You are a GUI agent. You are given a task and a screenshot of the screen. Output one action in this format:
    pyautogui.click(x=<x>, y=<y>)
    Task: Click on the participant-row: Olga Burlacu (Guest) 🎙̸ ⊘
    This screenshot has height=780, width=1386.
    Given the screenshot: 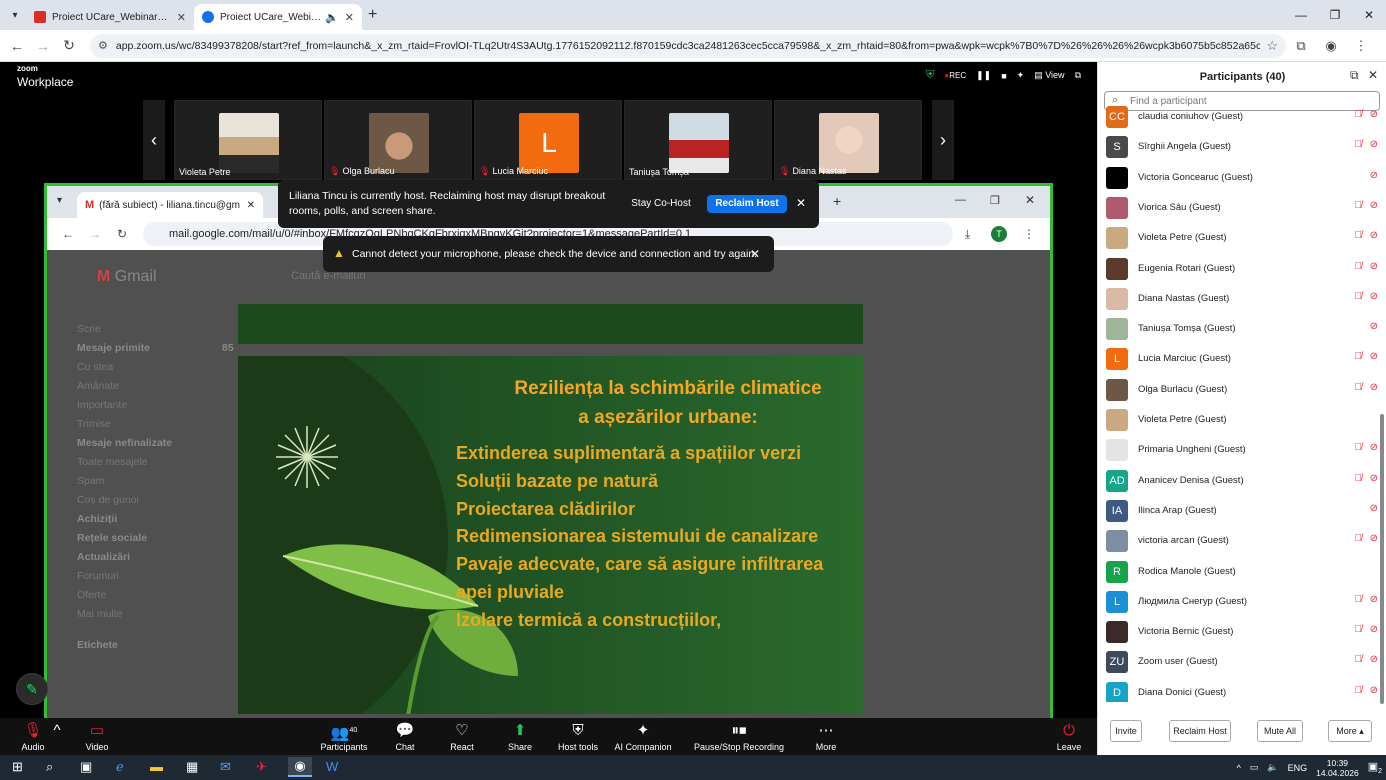 What is the action you would take?
    pyautogui.click(x=1238, y=390)
    